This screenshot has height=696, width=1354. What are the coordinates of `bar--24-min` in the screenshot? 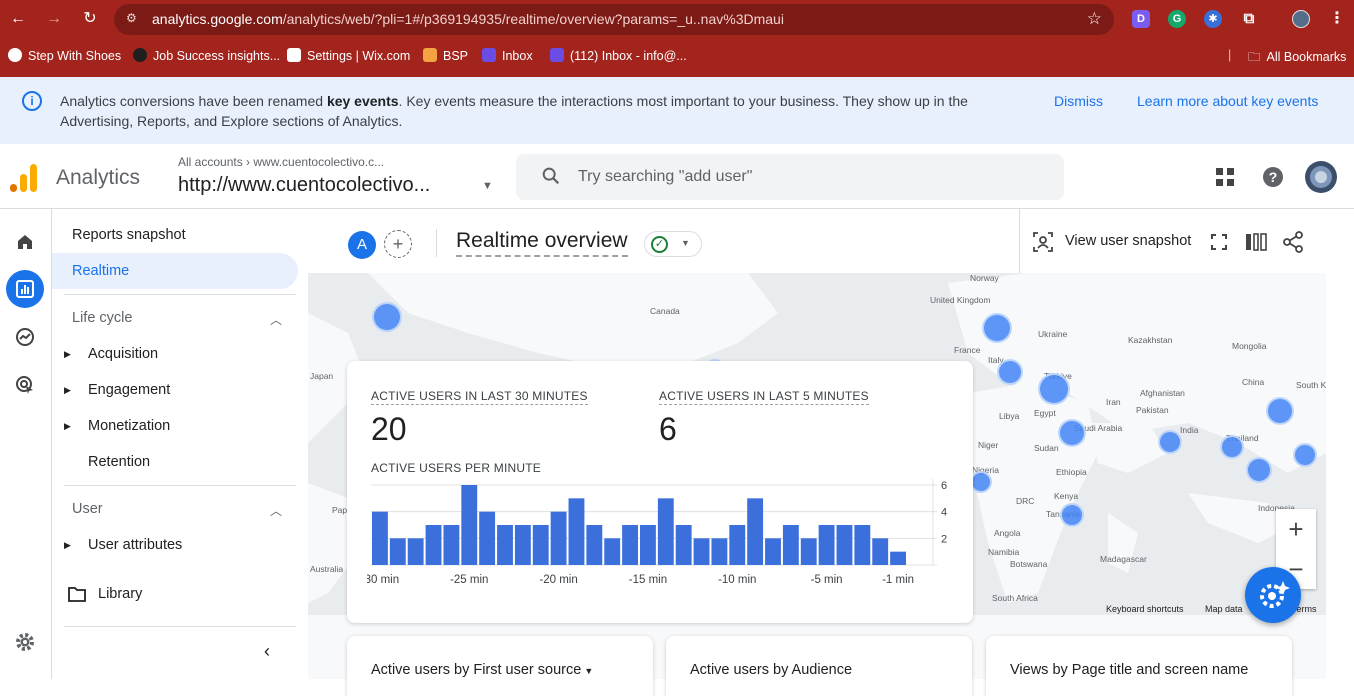 It's located at (487, 538).